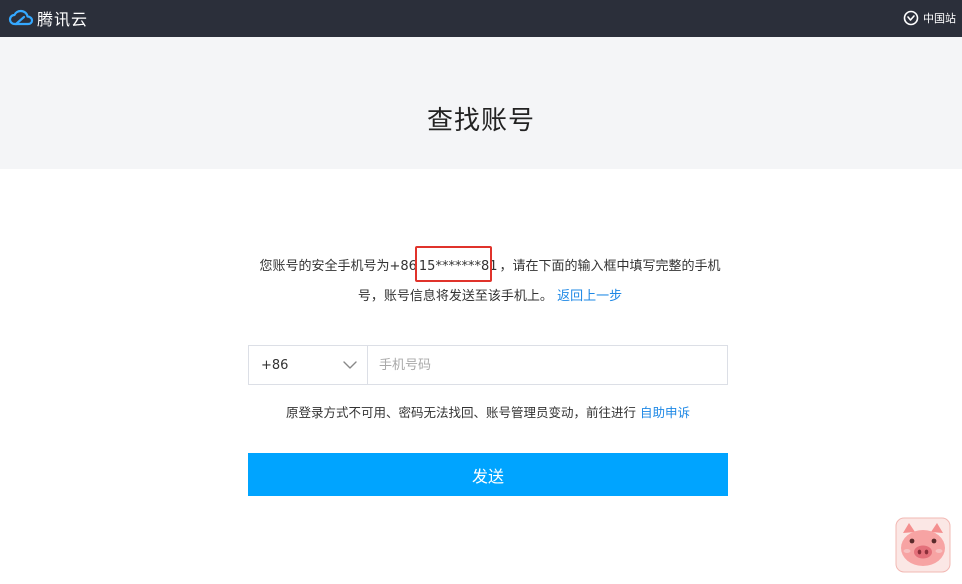 This screenshot has width=962, height=584. Describe the element at coordinates (923, 545) in the screenshot. I see `pig-face-icon` at that location.